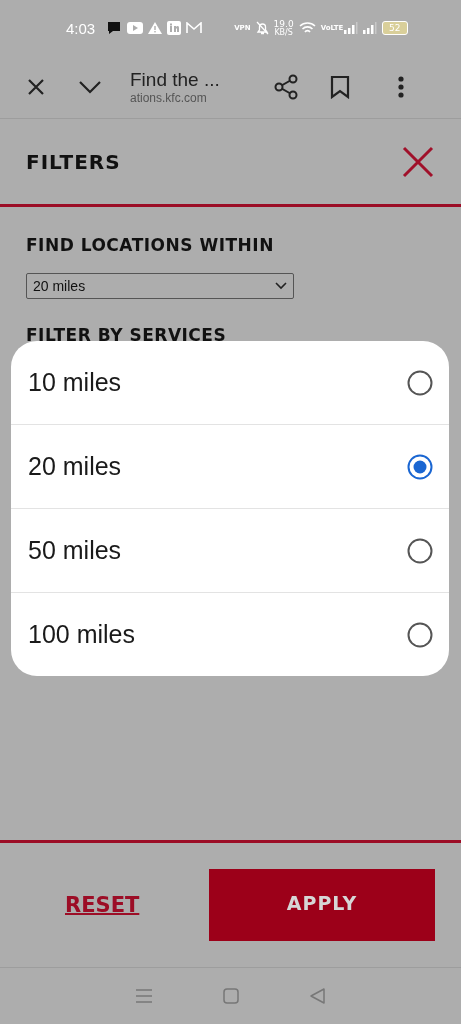  I want to click on network-app-icon, so click(174, 28).